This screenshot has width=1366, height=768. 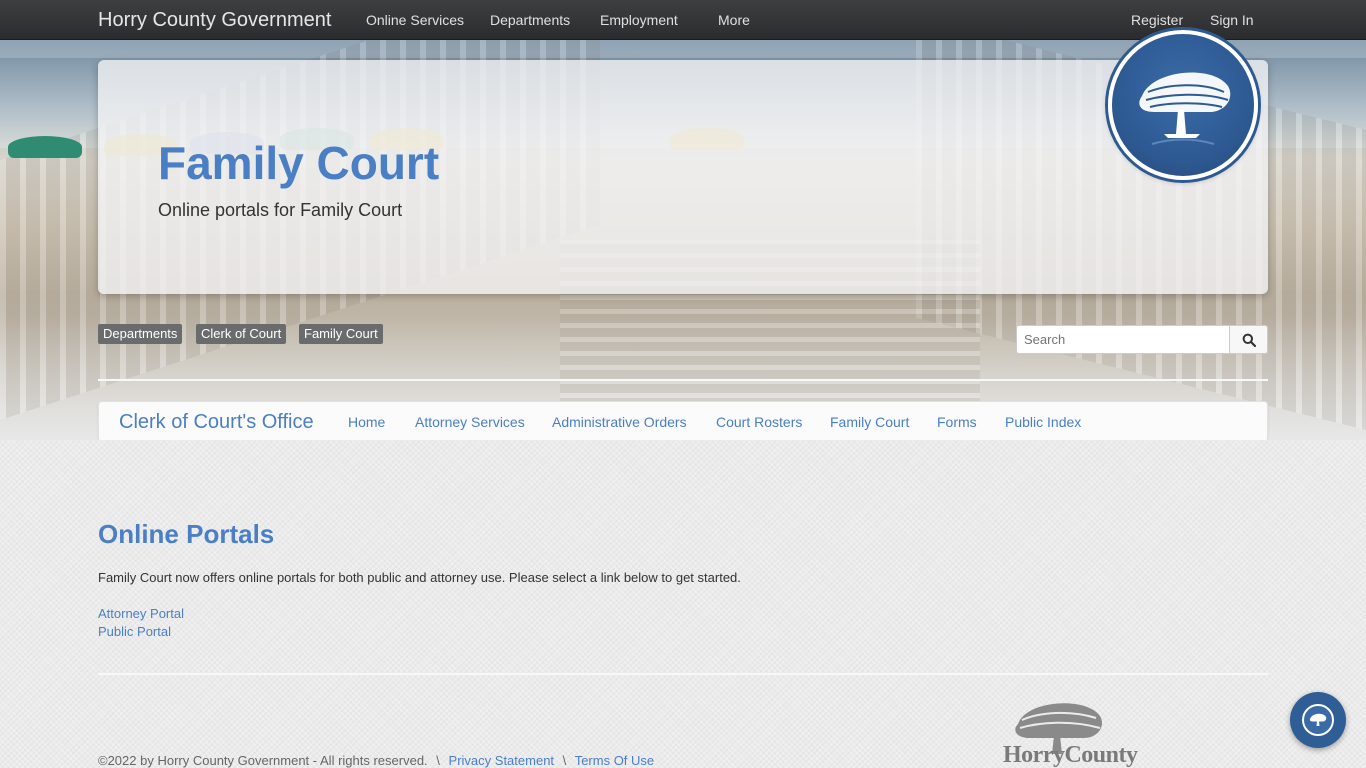 I want to click on section-title: Online Portals, so click(x=186, y=534).